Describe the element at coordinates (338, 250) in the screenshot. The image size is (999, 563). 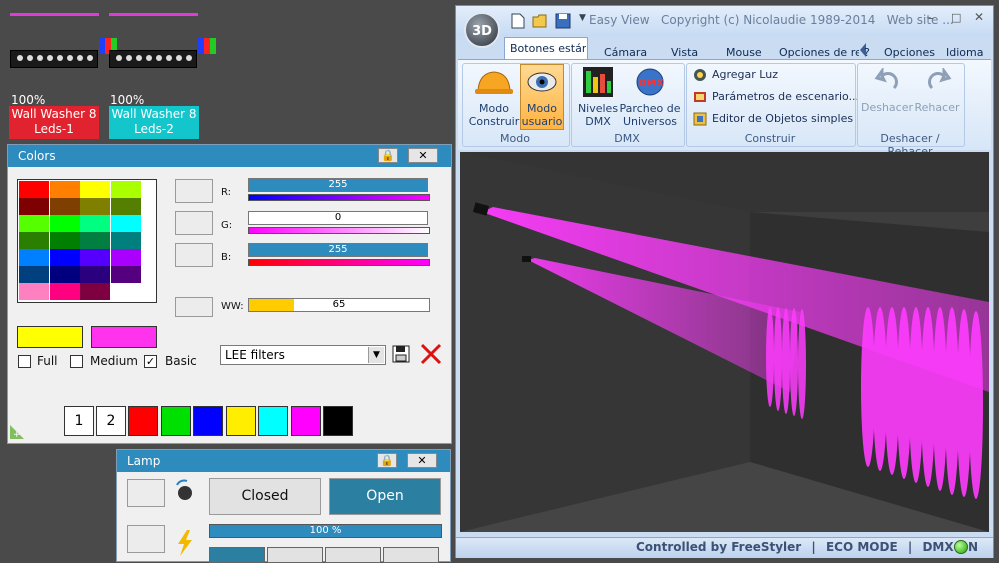
I see `b-slider: 255` at that location.